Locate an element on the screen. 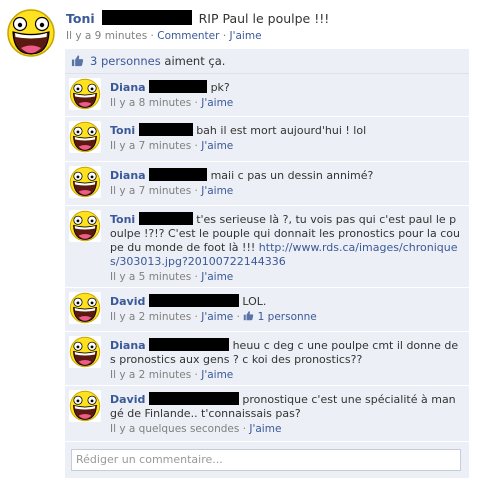  comment-timestamp: Il y a 8 minutes is located at coordinates (150, 103).